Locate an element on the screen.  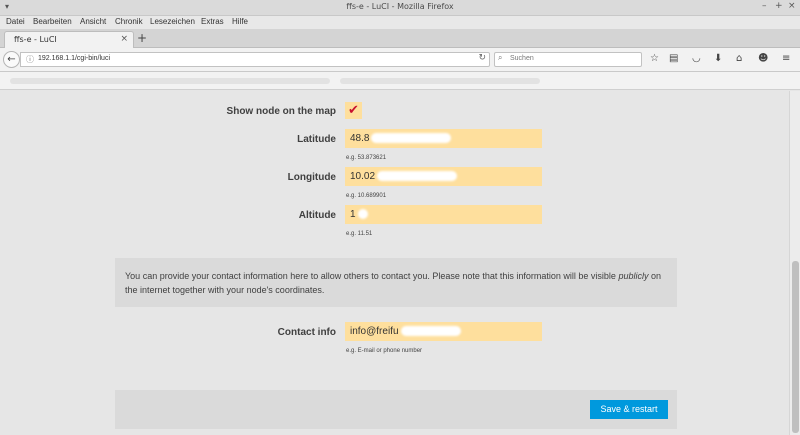
search-bar: ⌕ Suchen is located at coordinates (568, 59).